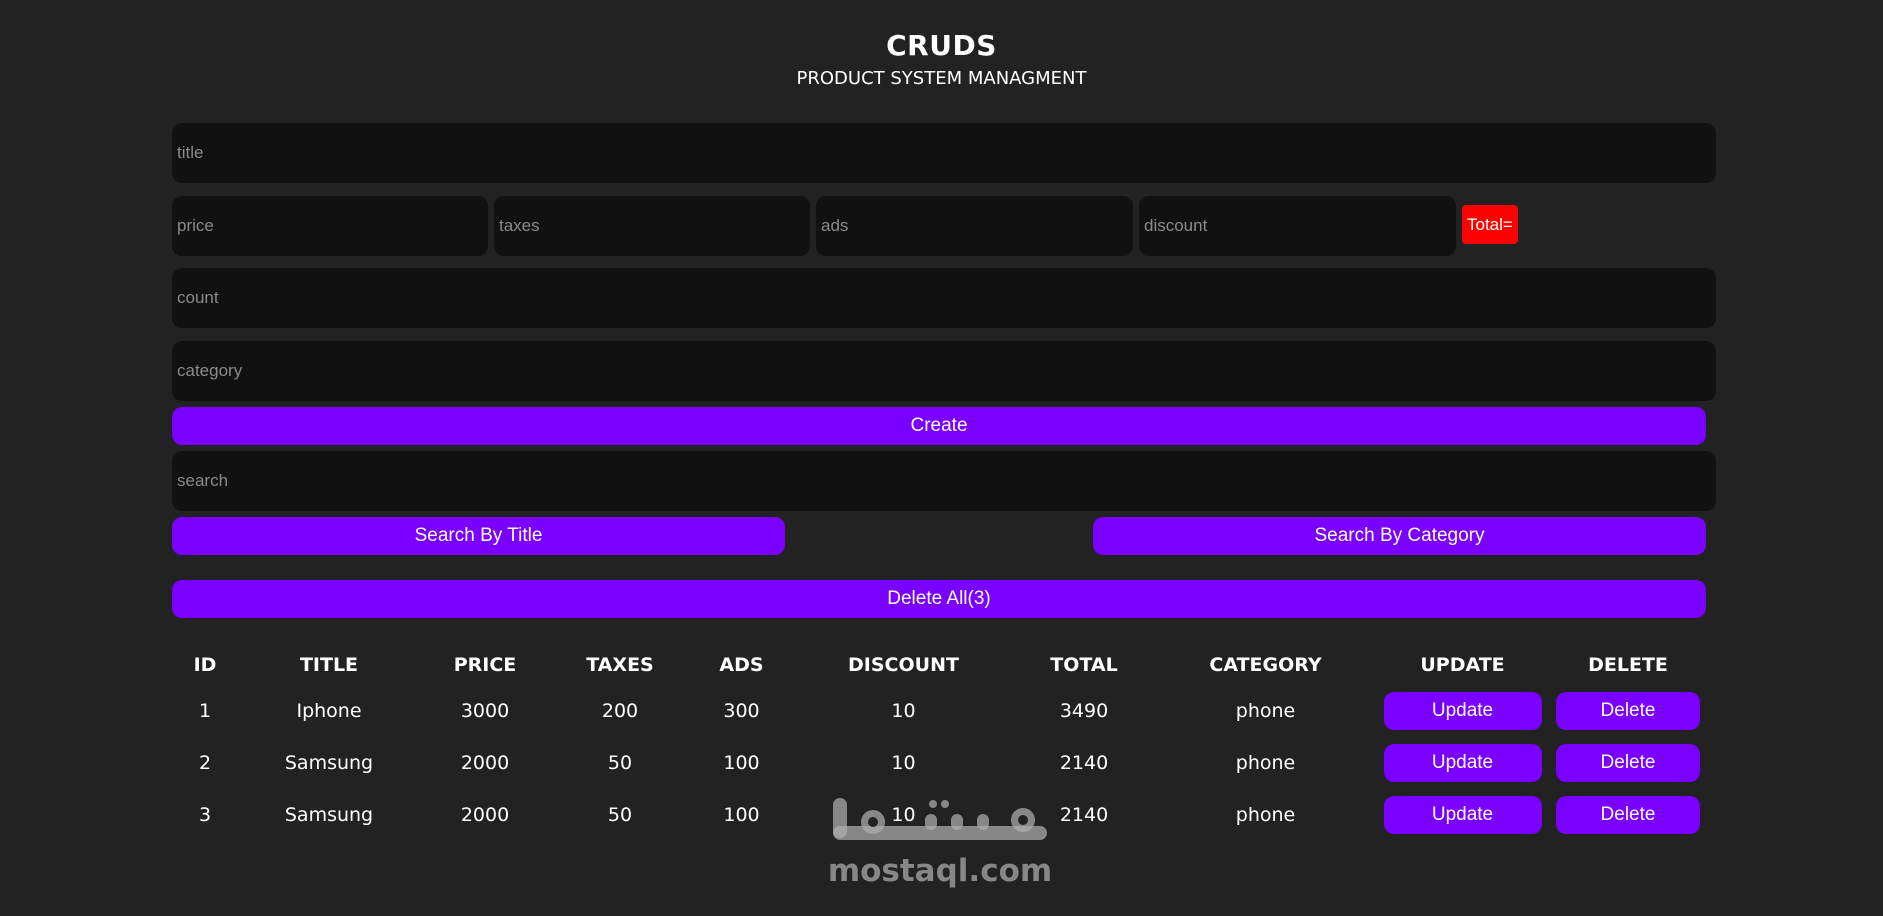 This screenshot has width=1883, height=916. Describe the element at coordinates (944, 371) in the screenshot. I see `category-input` at that location.